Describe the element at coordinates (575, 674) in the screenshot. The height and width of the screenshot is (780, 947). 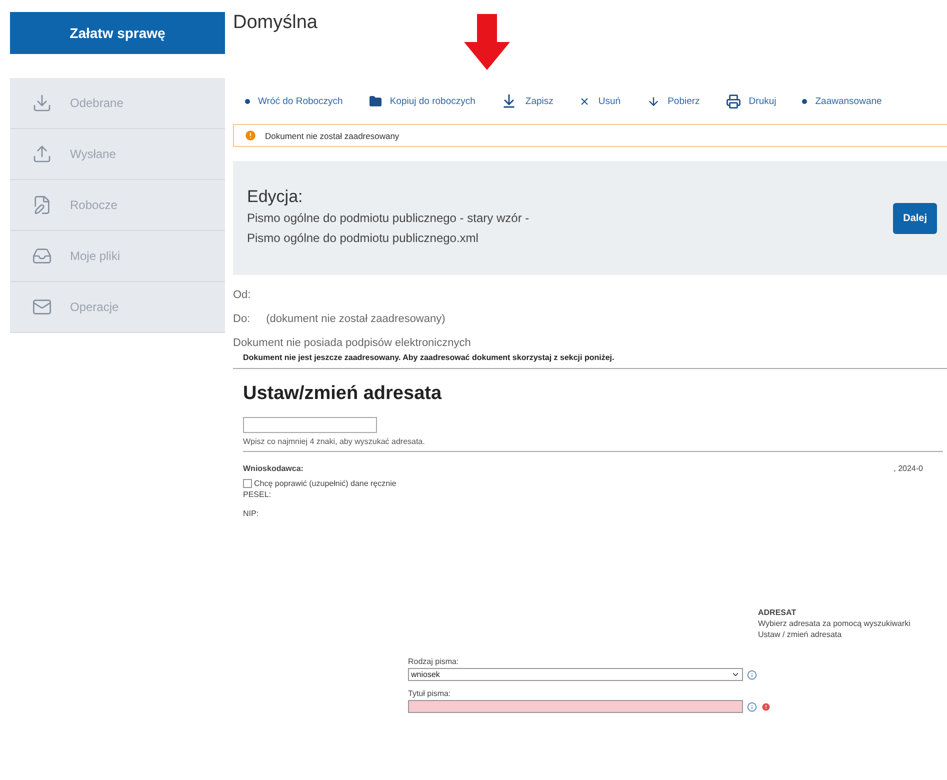
I see `type-select: wniosek` at that location.